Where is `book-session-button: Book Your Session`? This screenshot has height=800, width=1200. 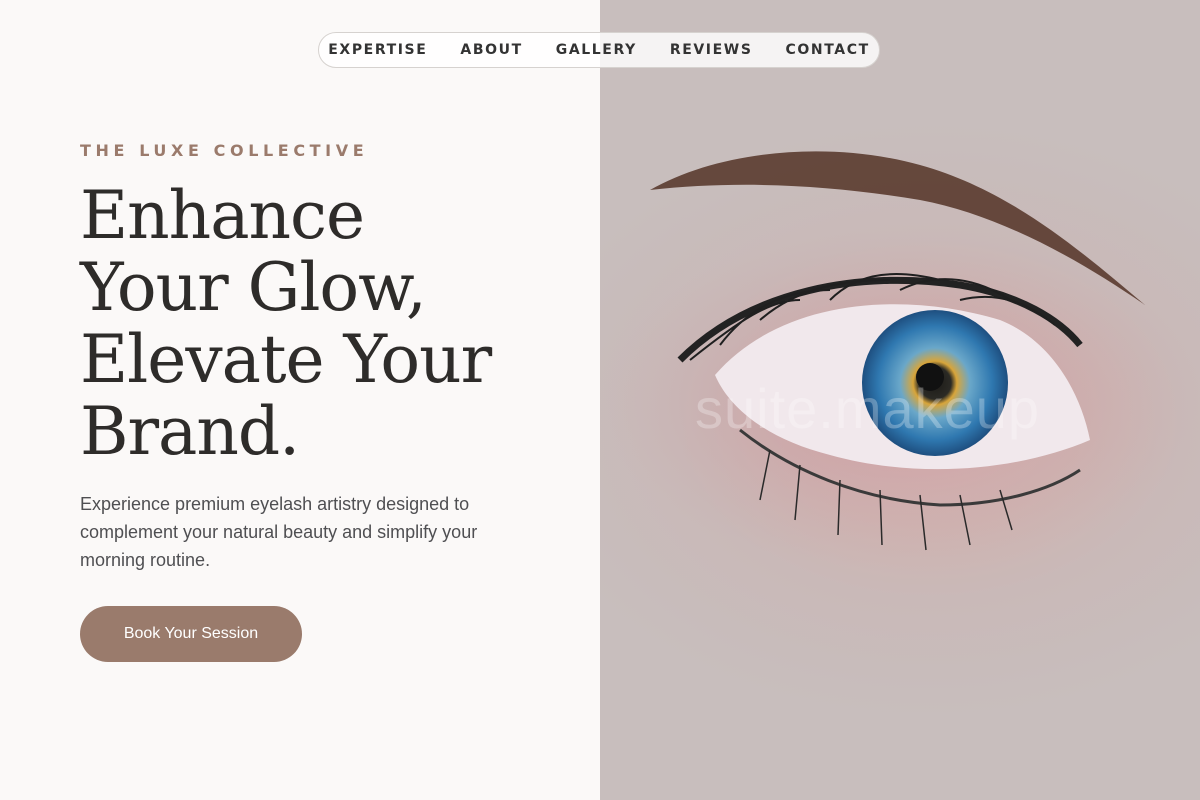 book-session-button: Book Your Session is located at coordinates (191, 634).